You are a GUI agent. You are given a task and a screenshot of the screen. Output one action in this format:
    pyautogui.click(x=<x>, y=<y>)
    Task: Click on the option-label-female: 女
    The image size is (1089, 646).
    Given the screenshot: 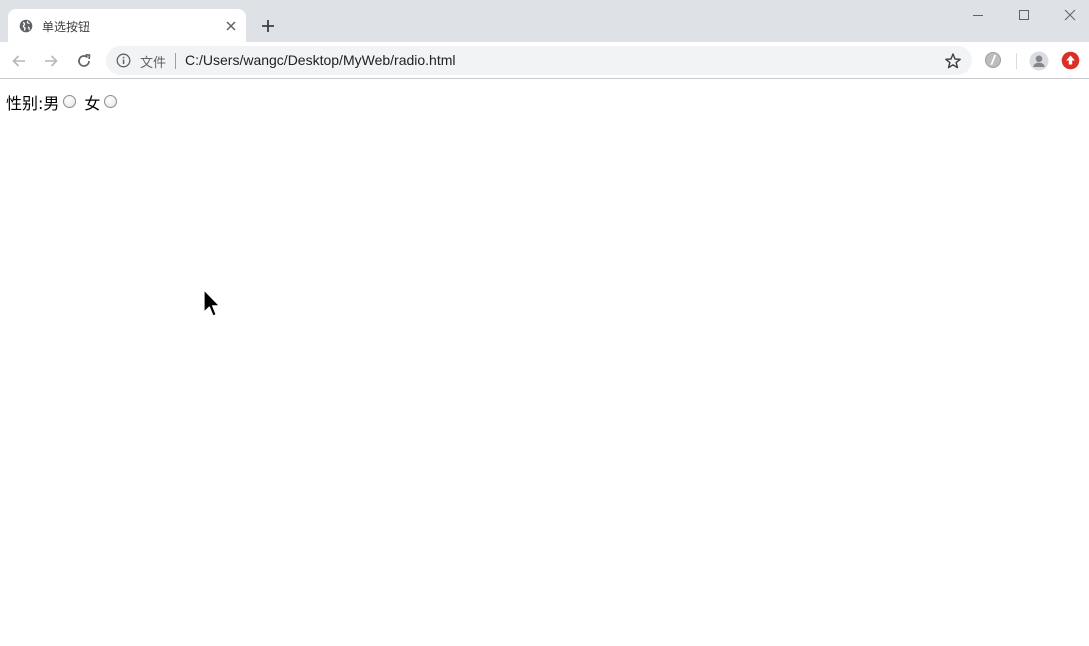 What is the action you would take?
    pyautogui.click(x=92, y=103)
    